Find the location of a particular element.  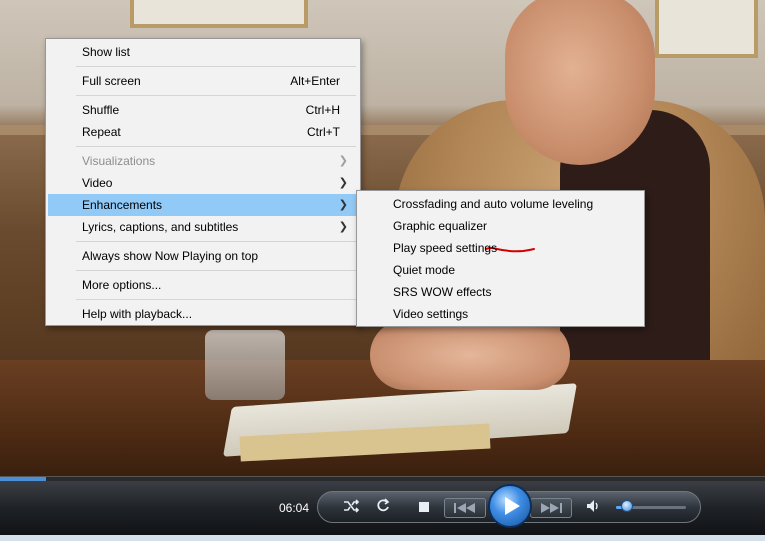

menu-item-label: Always show Now Playing on top is located at coordinates (170, 256).